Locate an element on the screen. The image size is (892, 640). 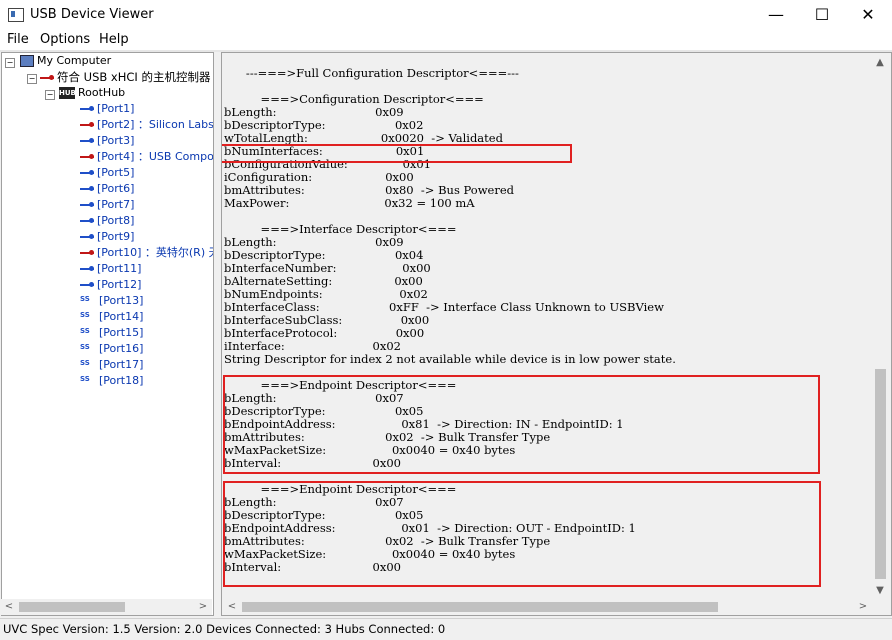
tree-item-roothub: HUB RootHub is located at coordinates (92, 93).